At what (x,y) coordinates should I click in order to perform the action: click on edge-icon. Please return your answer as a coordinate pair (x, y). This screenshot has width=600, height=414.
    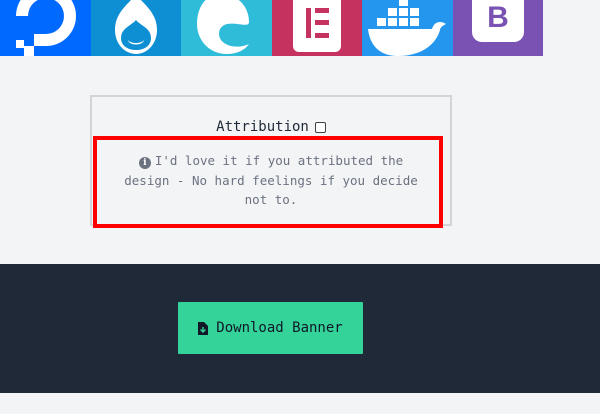
    Looking at the image, I should click on (223, 27).